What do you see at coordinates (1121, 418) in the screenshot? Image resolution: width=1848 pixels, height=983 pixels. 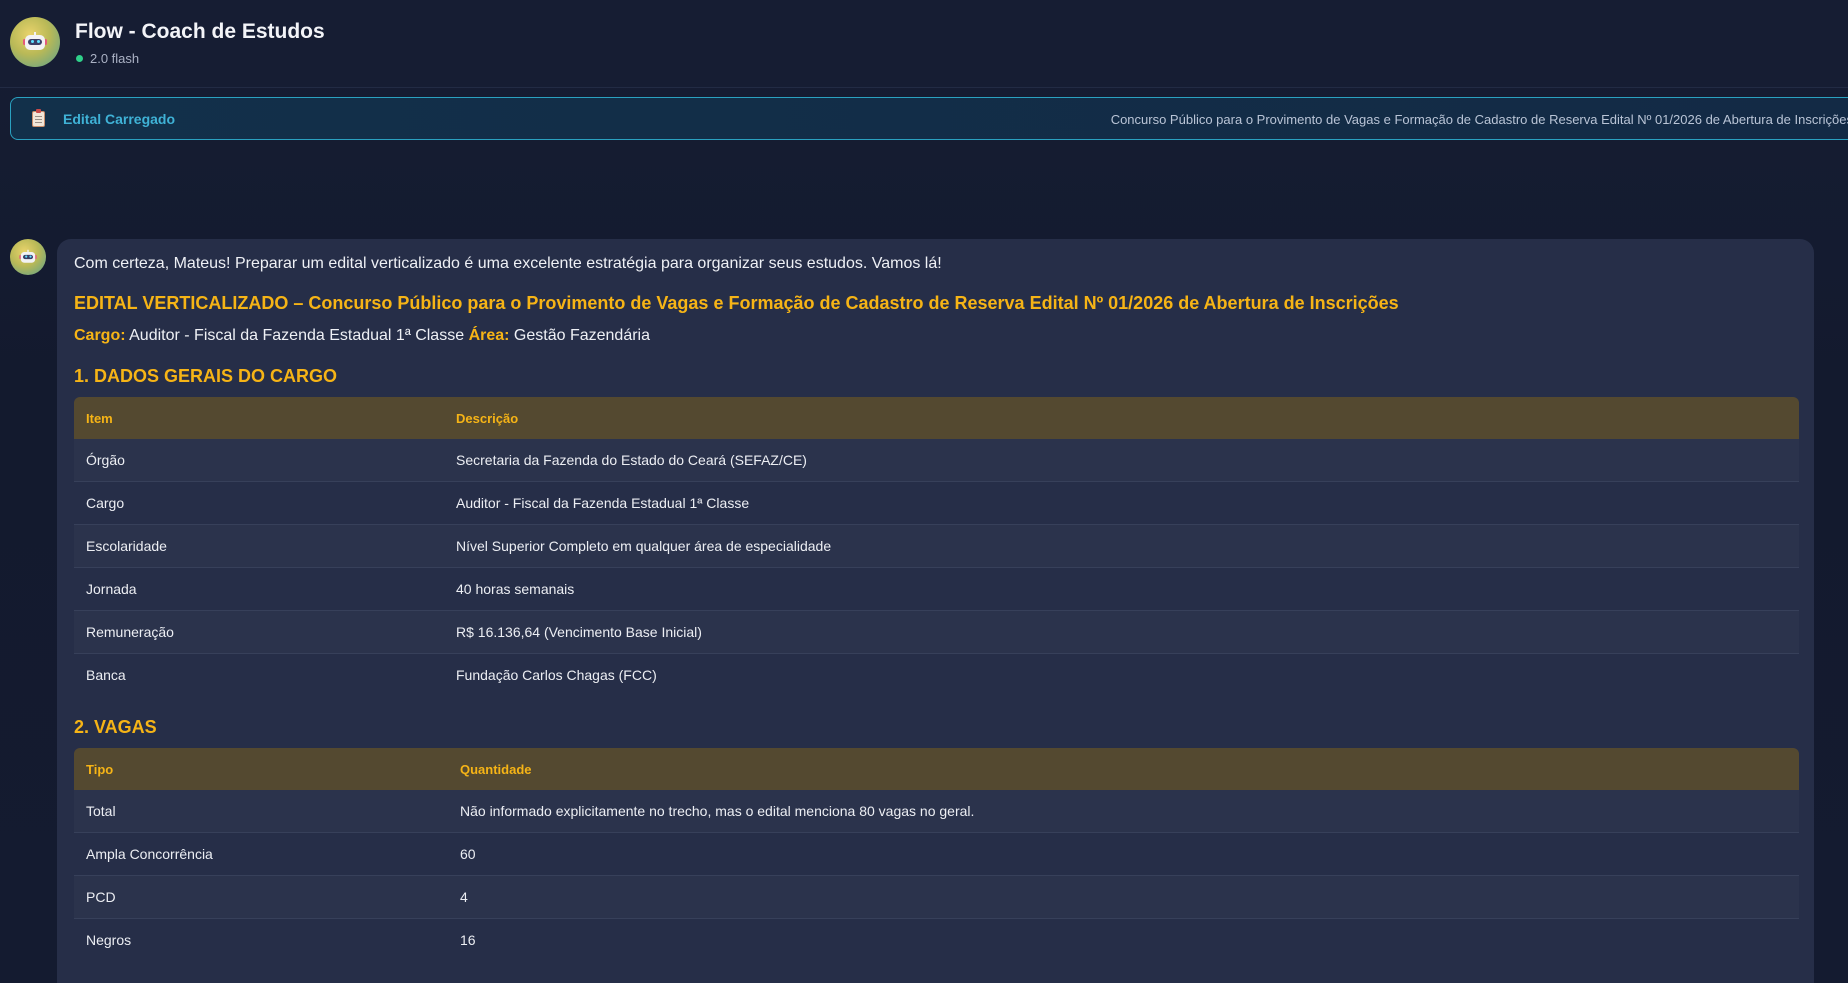 I see `column-header: Descrição` at bounding box center [1121, 418].